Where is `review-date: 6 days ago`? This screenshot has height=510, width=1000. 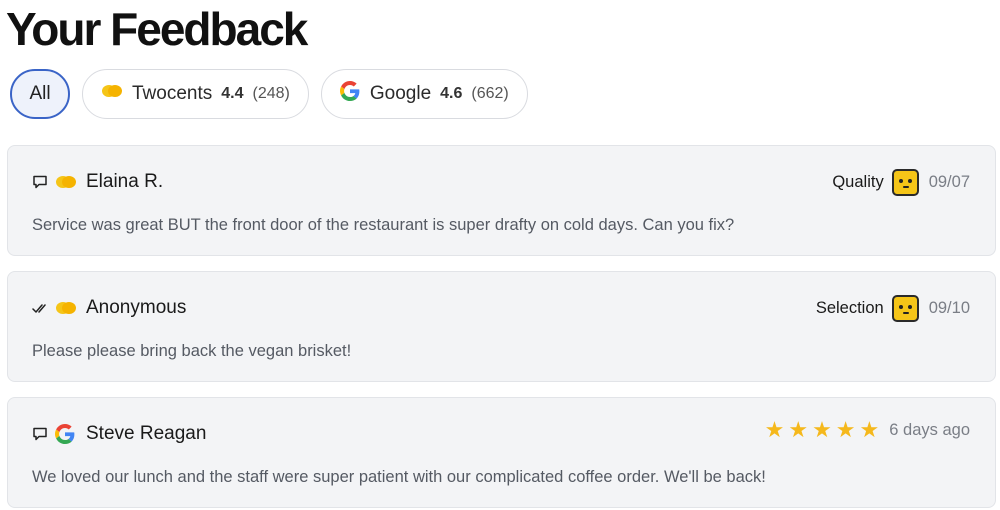 review-date: 6 days ago is located at coordinates (929, 429).